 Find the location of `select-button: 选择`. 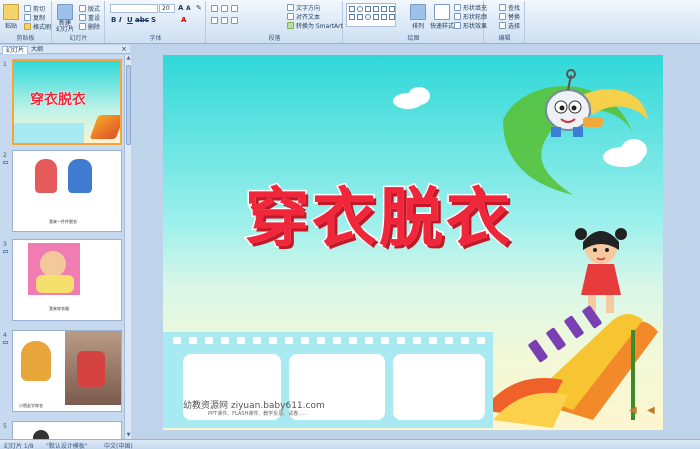

select-button: 选择 is located at coordinates (509, 25).